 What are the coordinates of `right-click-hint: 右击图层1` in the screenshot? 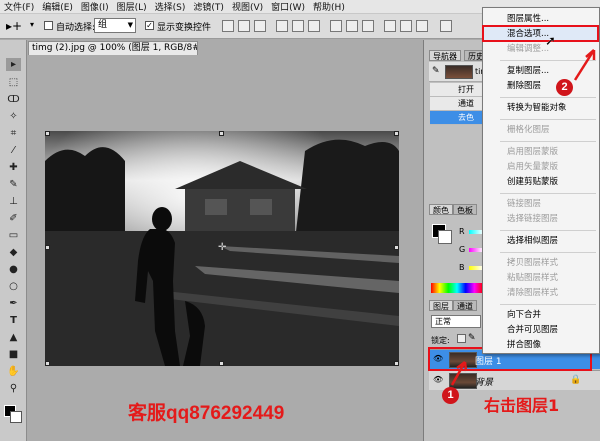 It's located at (522, 405).